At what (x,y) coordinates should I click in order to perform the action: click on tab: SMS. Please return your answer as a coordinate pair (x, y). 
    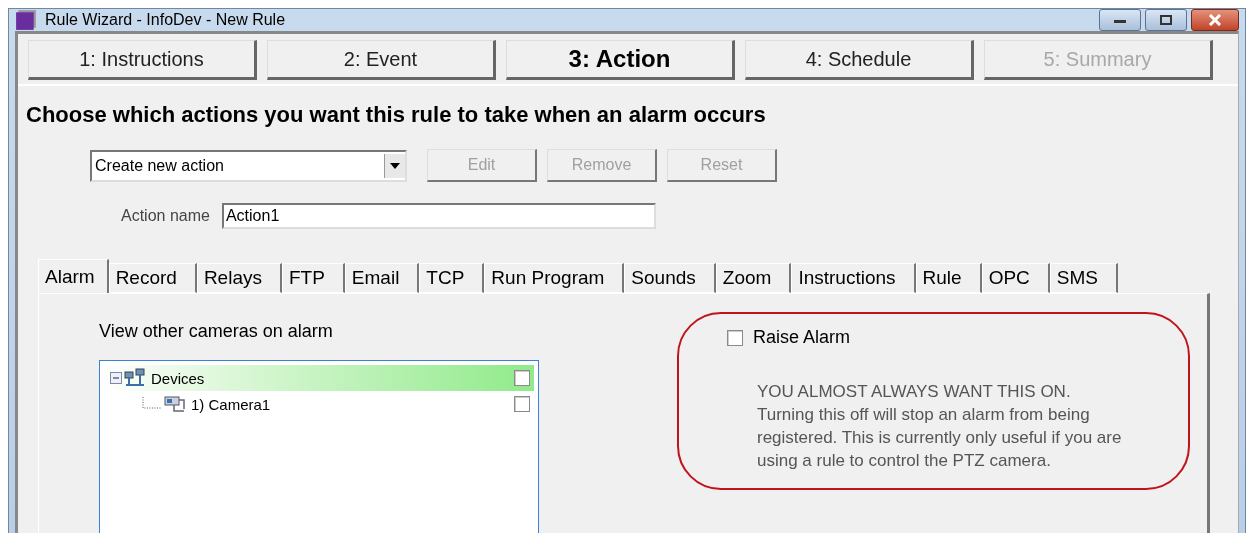
    Looking at the image, I should click on (1083, 278).